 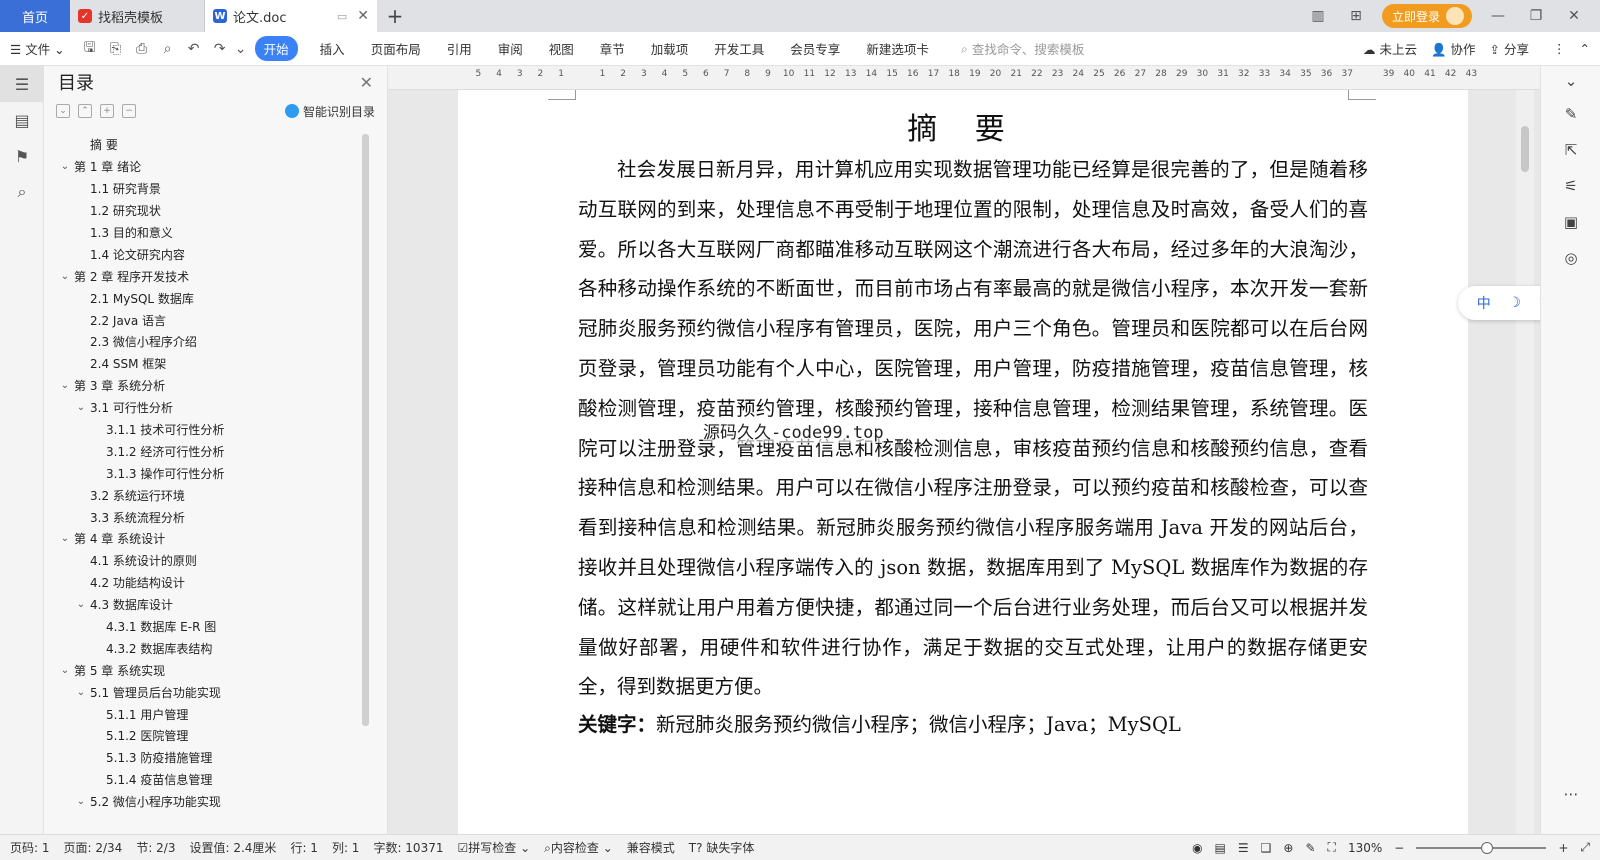 I want to click on status-page-no: 页码: 1, so click(x=30, y=847).